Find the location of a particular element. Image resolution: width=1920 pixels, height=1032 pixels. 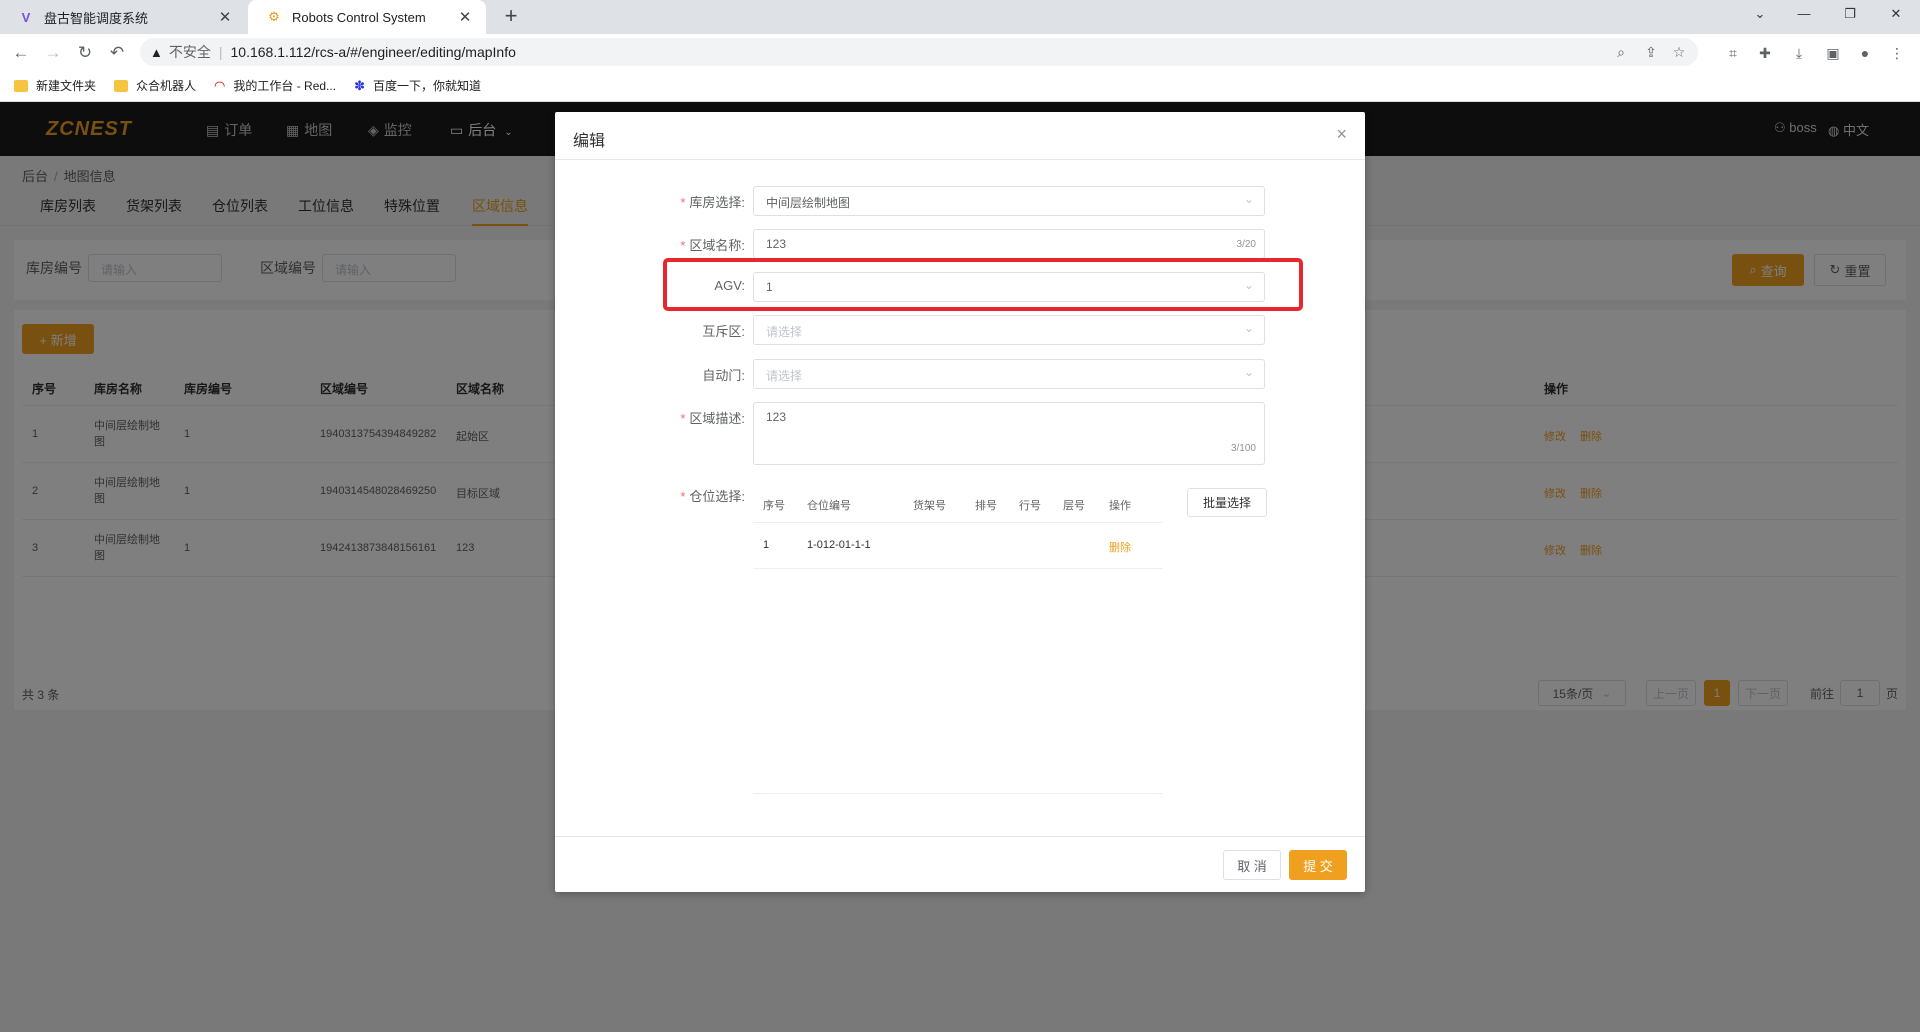

restore-button: ❐ is located at coordinates (1850, 15).